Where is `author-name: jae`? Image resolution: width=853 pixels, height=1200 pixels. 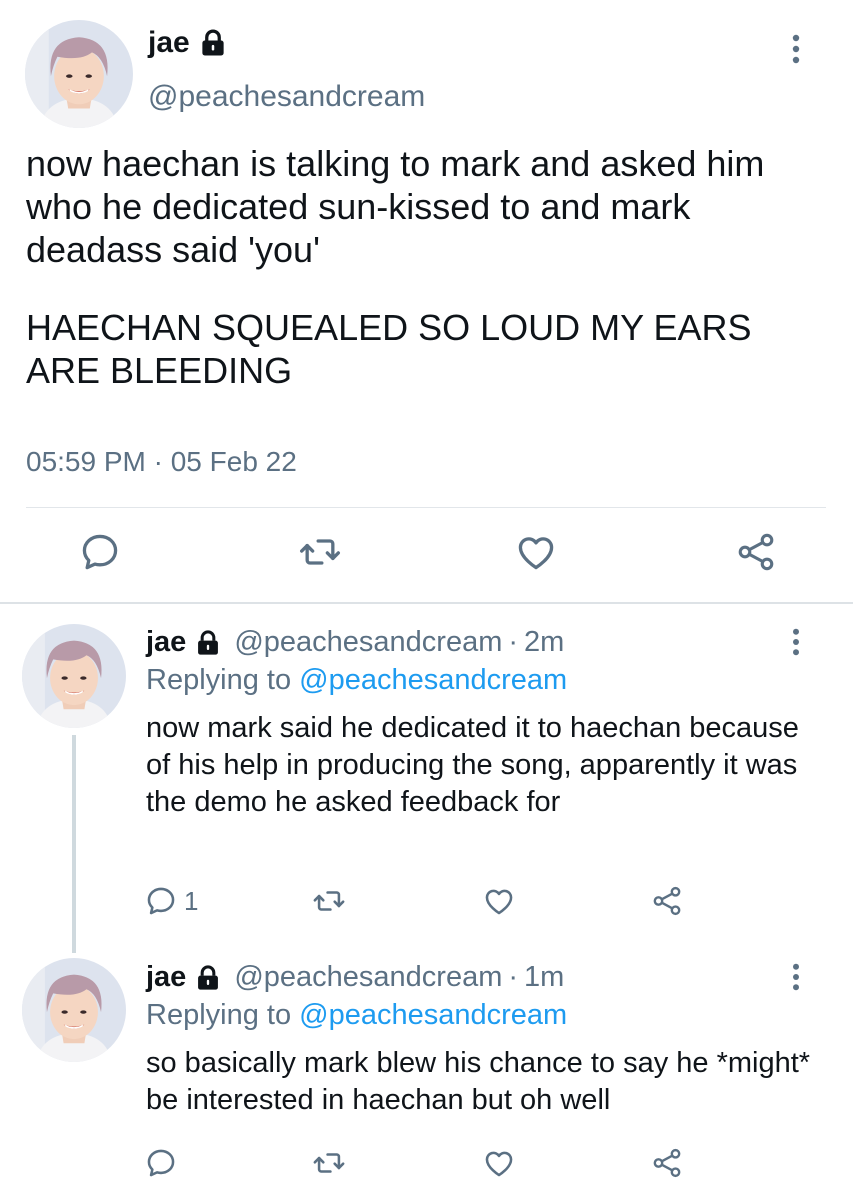 author-name: jae is located at coordinates (169, 42).